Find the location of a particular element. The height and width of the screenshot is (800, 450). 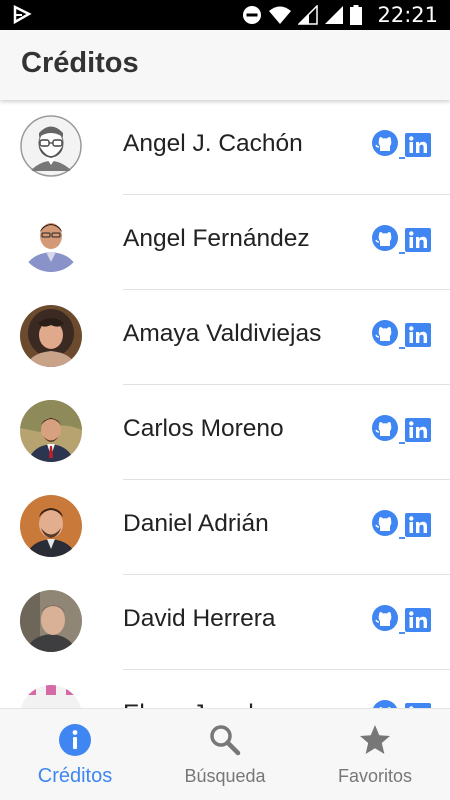

list-item: David Herrera is located at coordinates (225, 622).